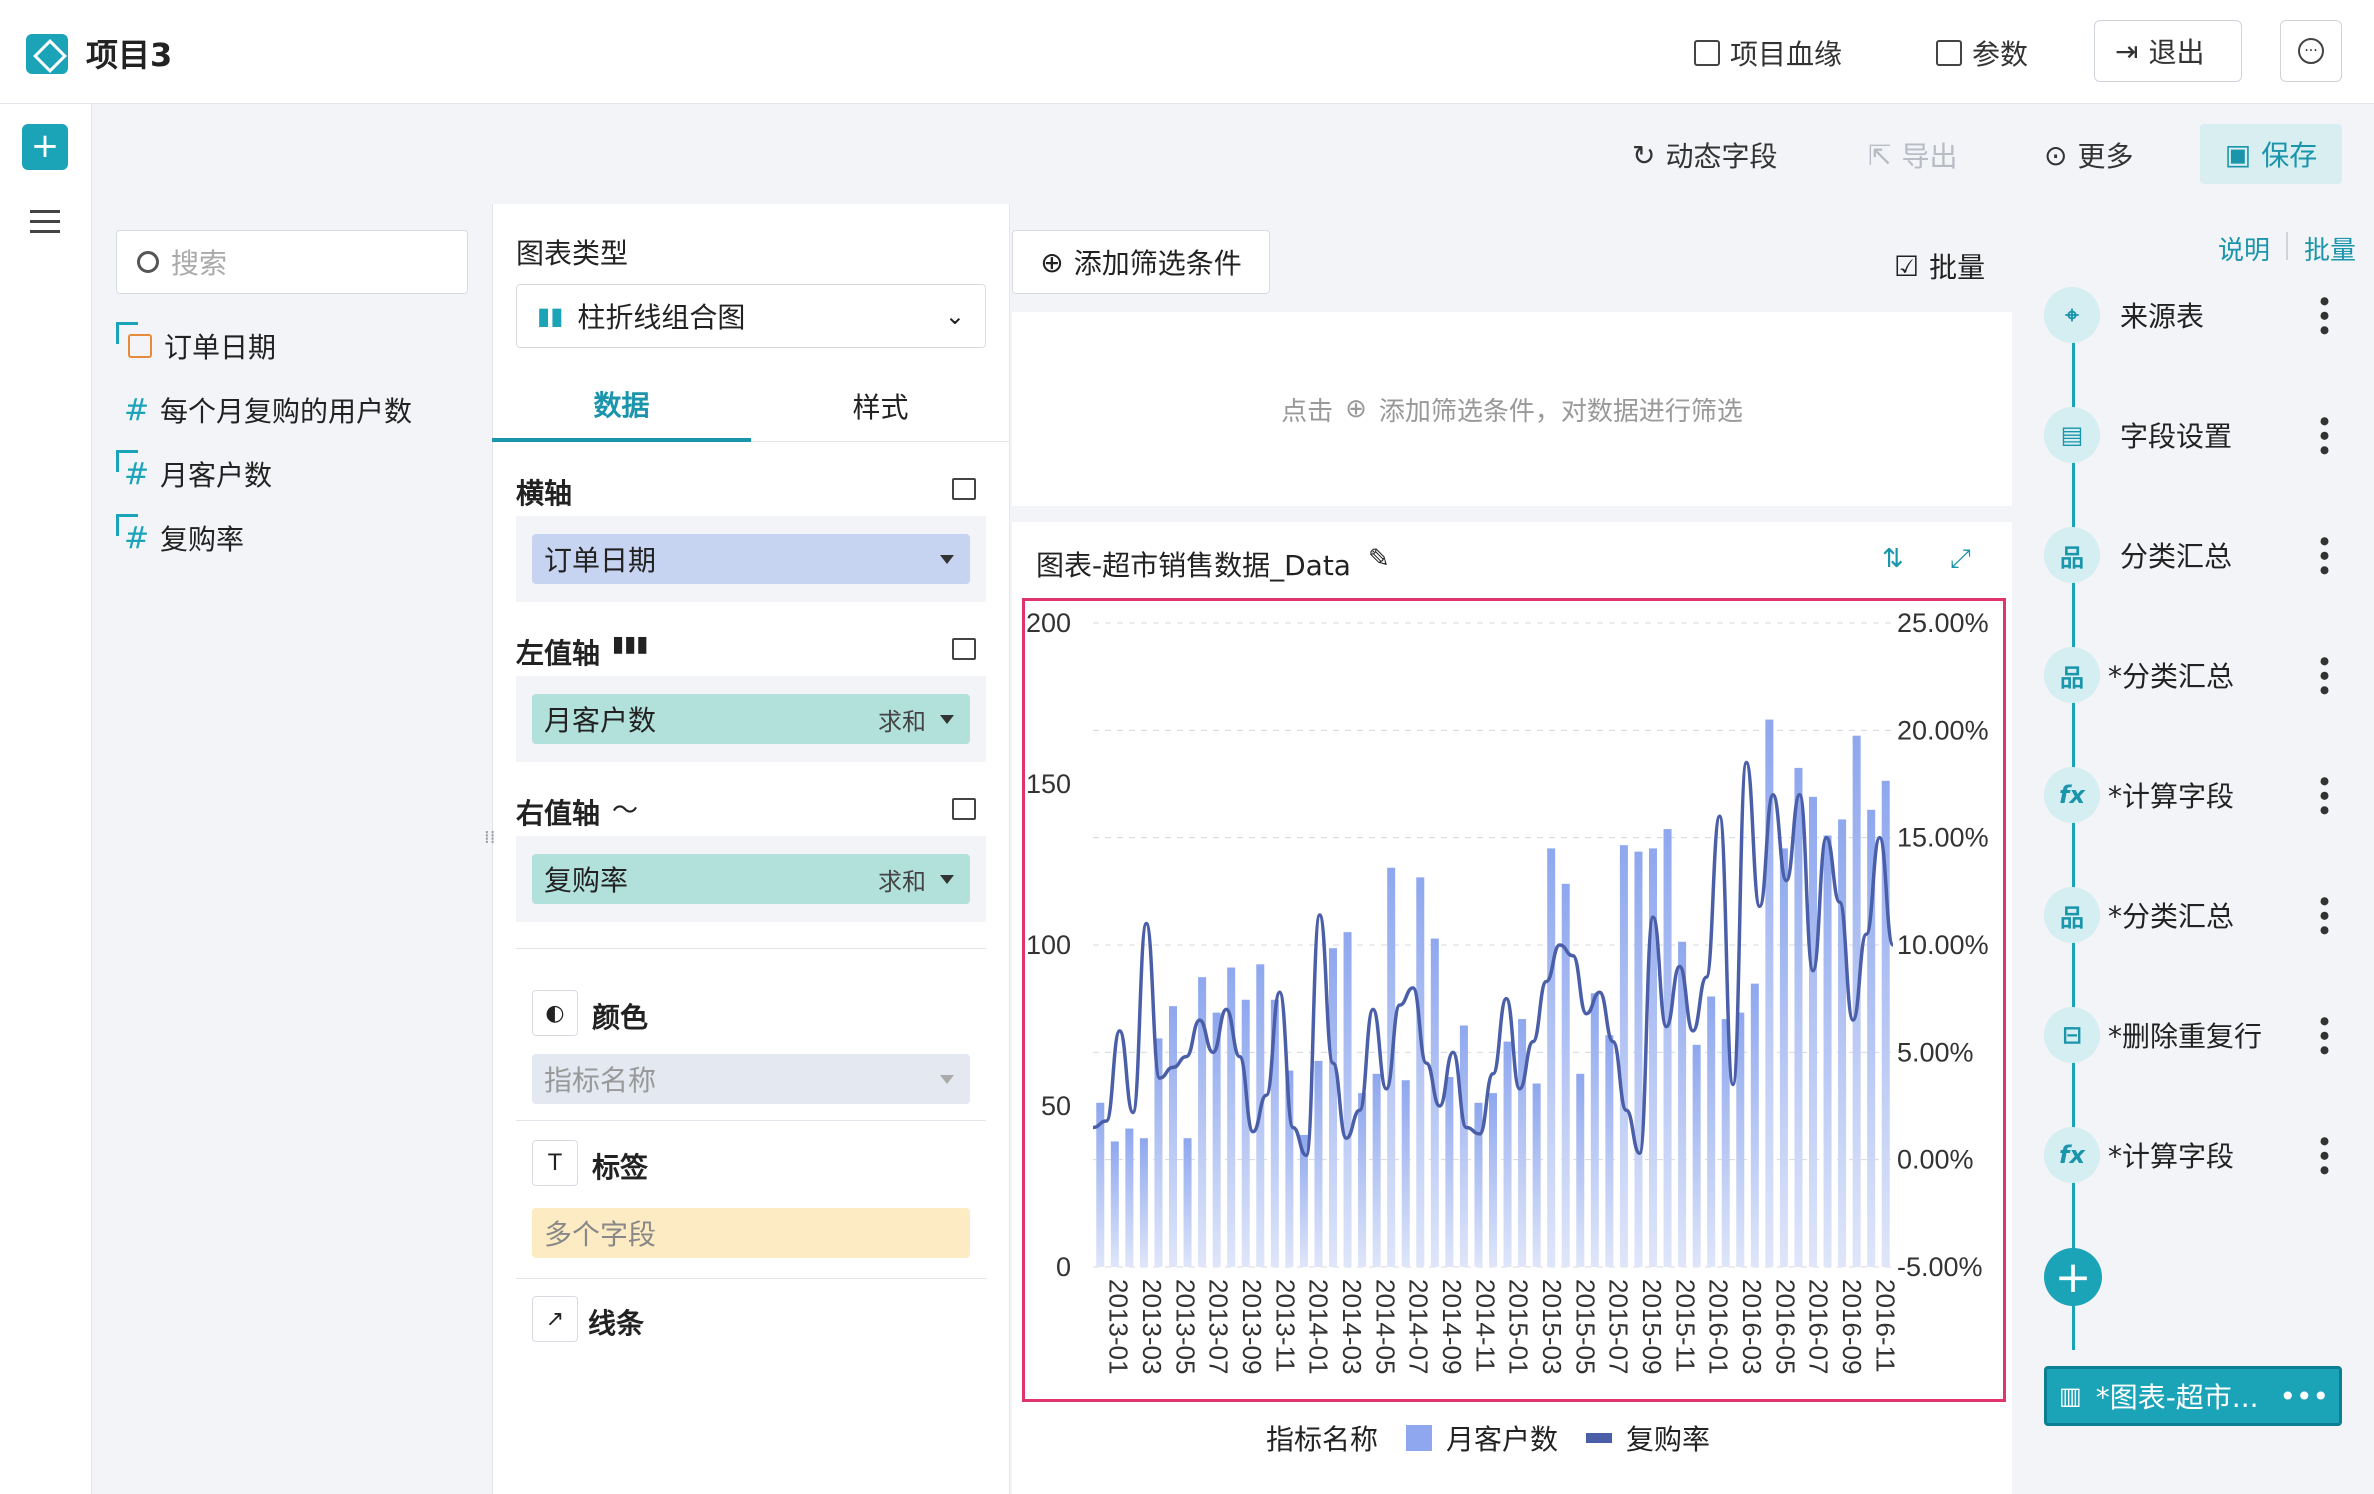 Image resolution: width=2374 pixels, height=1494 pixels. I want to click on legend-line-label: 复购率, so click(1668, 1438).